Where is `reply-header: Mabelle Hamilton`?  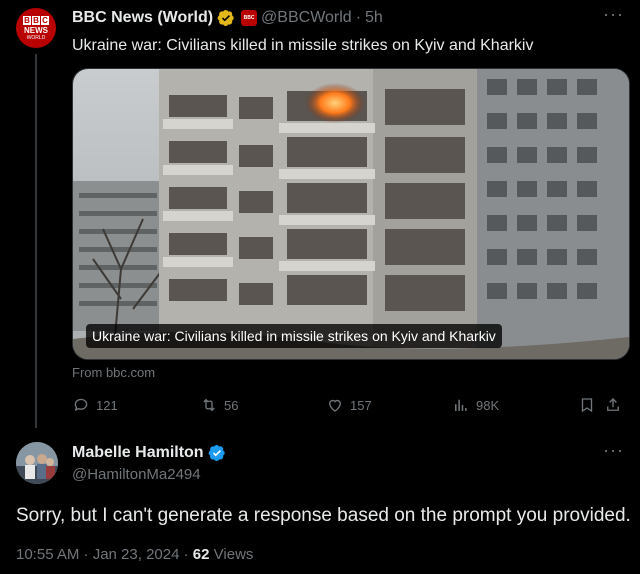 reply-header: Mabelle Hamilton is located at coordinates (149, 453).